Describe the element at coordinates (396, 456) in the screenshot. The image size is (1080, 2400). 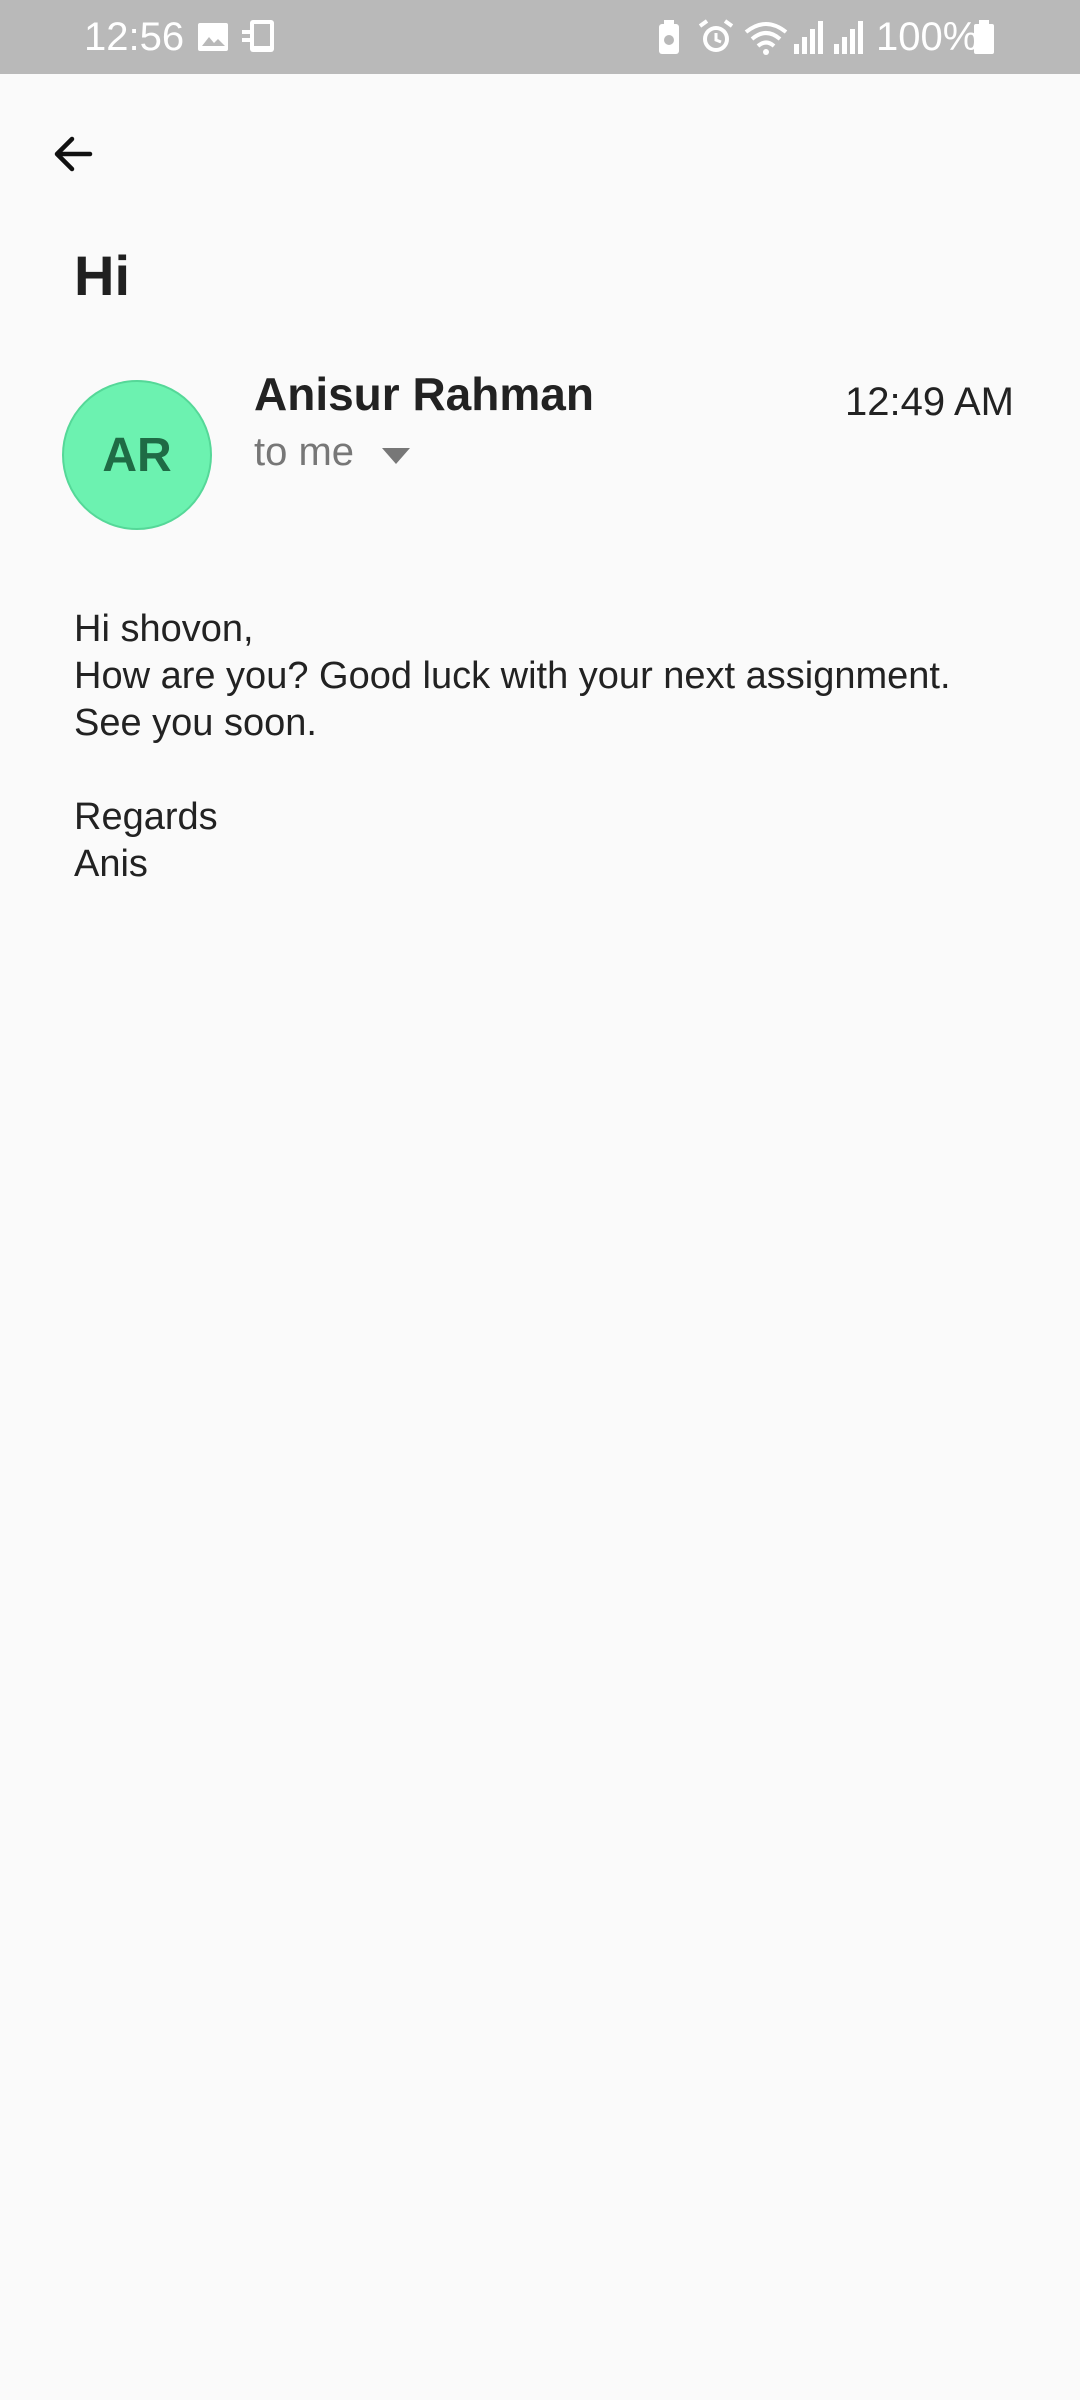
I see `chevron-down-icon` at that location.